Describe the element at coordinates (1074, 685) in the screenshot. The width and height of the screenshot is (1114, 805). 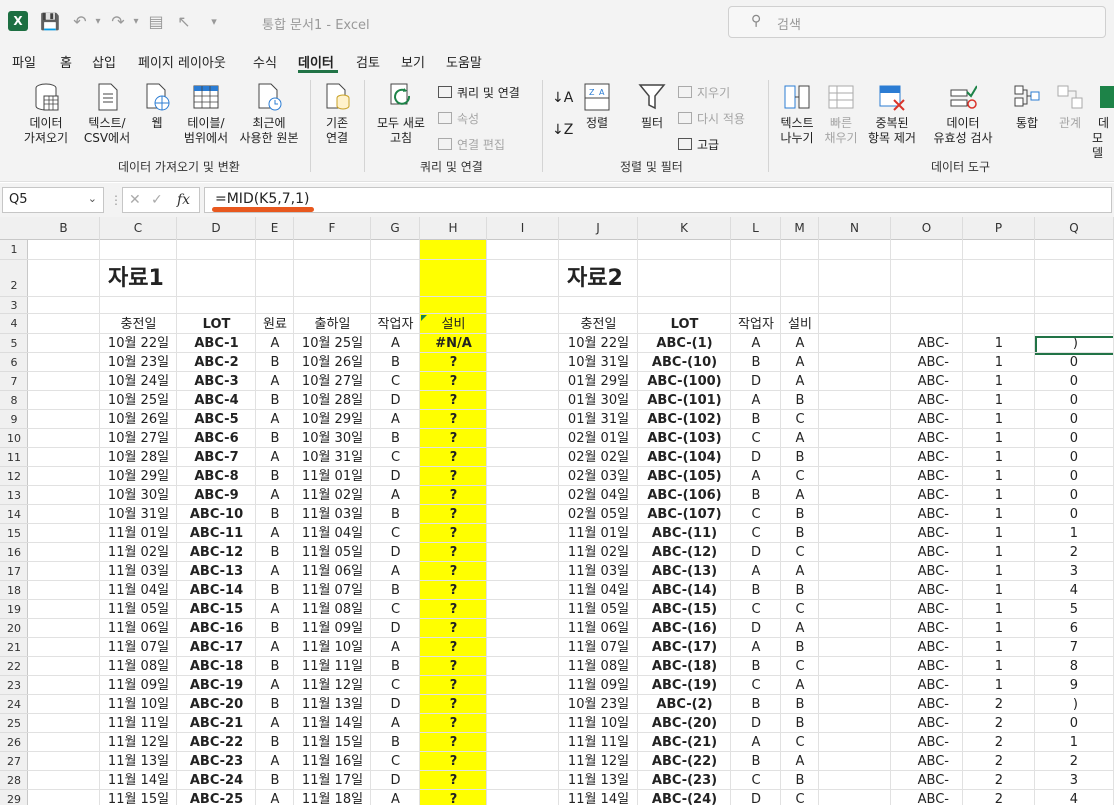
I see `helper-cell: 9` at that location.